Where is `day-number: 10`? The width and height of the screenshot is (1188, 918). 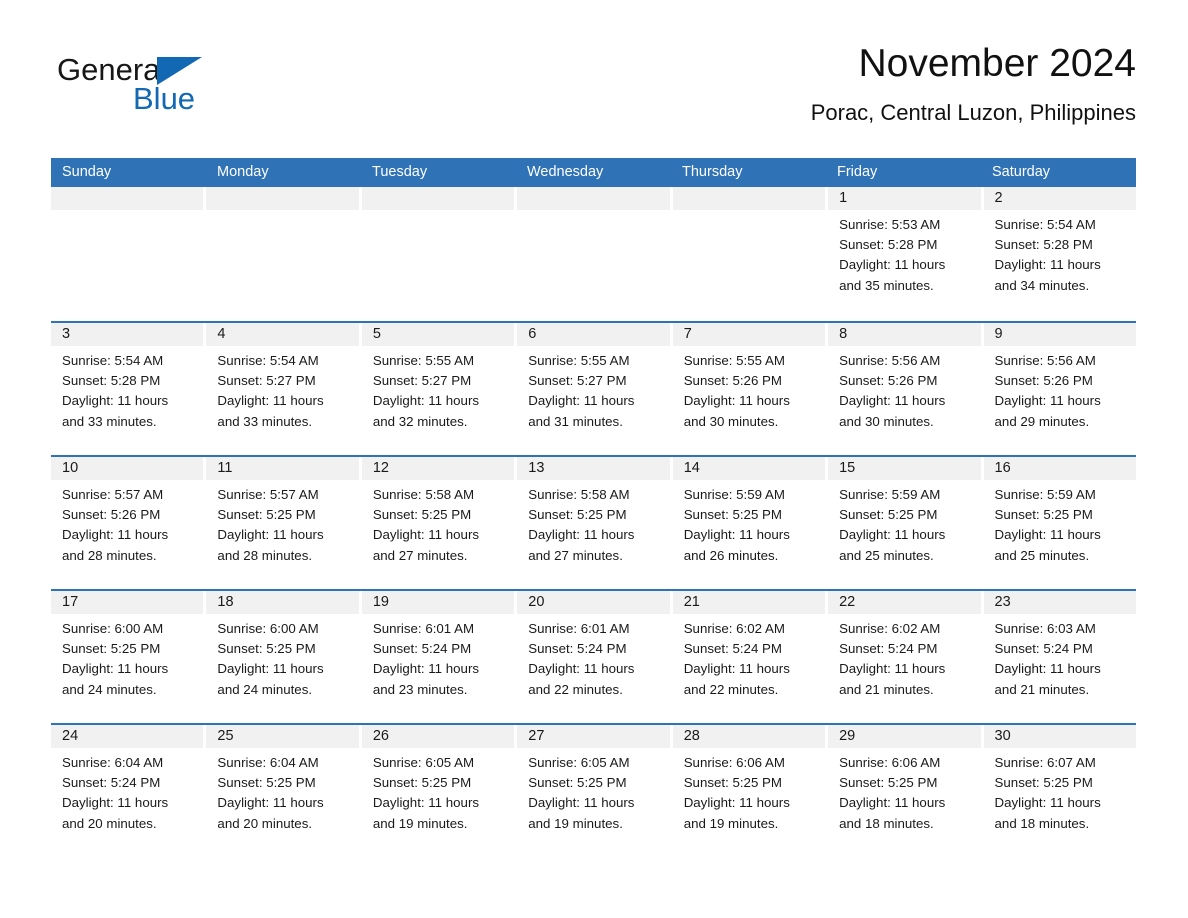
day-number: 10 is located at coordinates (70, 468).